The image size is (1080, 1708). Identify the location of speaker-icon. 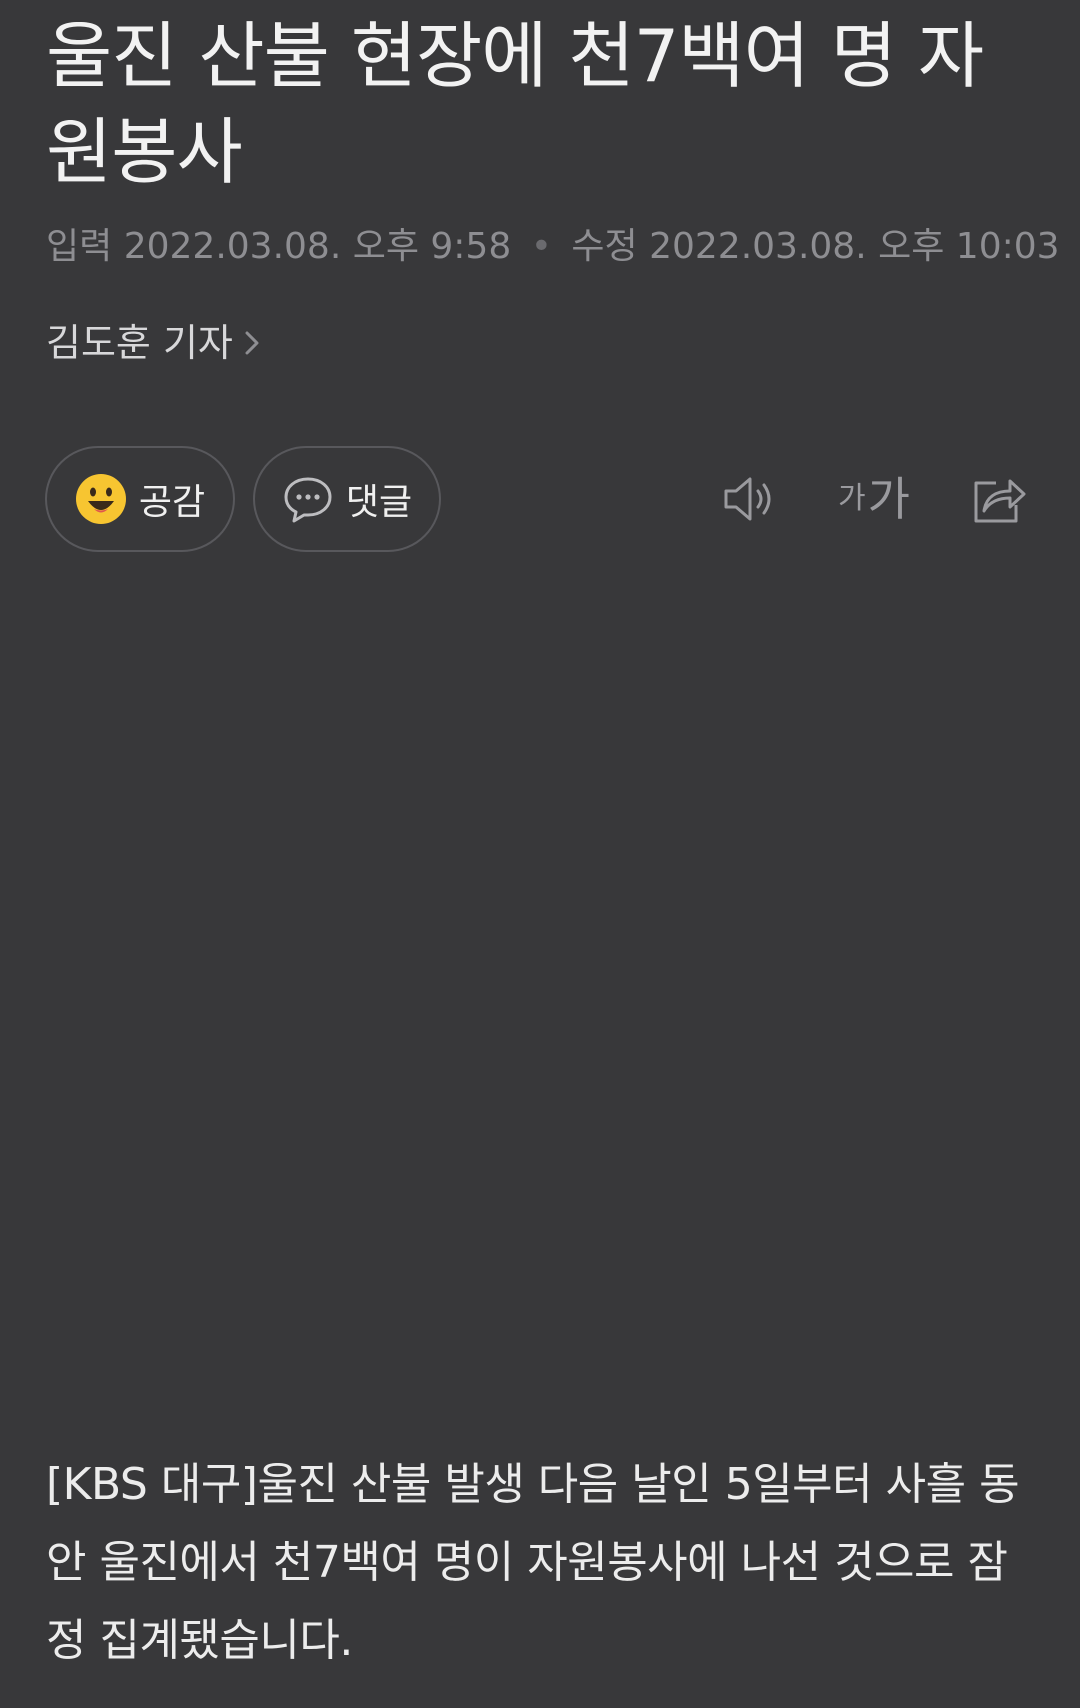
(747, 499).